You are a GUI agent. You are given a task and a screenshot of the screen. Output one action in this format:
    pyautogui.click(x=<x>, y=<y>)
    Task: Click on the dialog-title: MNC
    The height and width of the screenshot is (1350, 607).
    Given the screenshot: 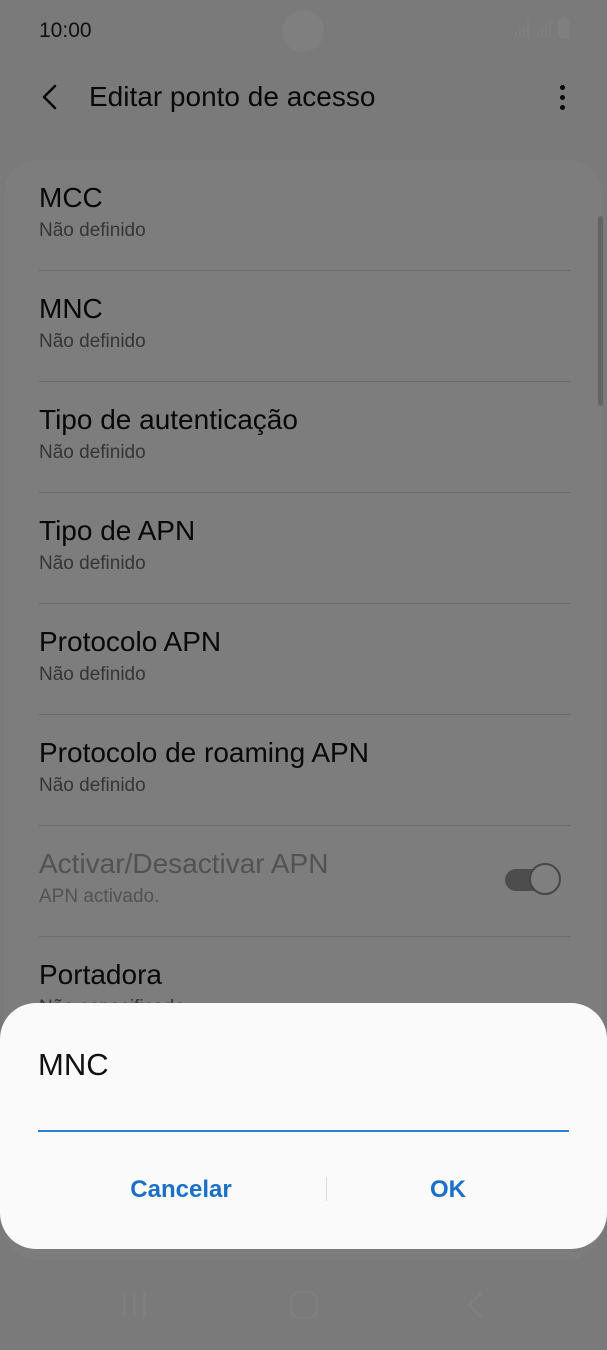 What is the action you would take?
    pyautogui.click(x=73, y=1064)
    